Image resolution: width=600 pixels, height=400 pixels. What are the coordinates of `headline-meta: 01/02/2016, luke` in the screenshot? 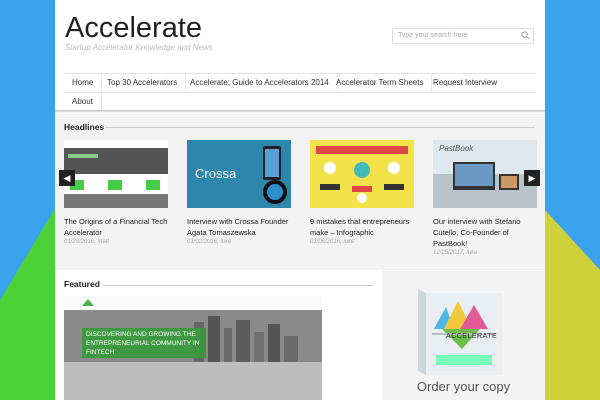 It's located at (209, 242).